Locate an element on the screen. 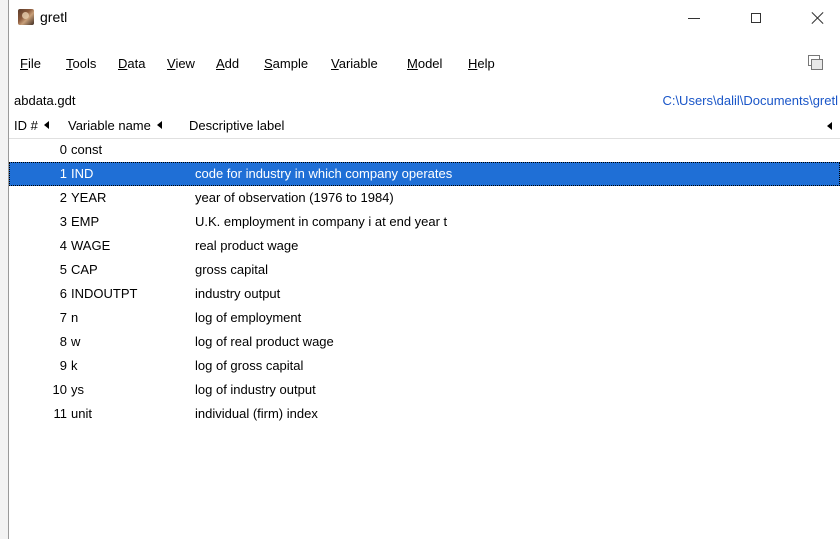  column-header-id: ID # is located at coordinates (31, 125).